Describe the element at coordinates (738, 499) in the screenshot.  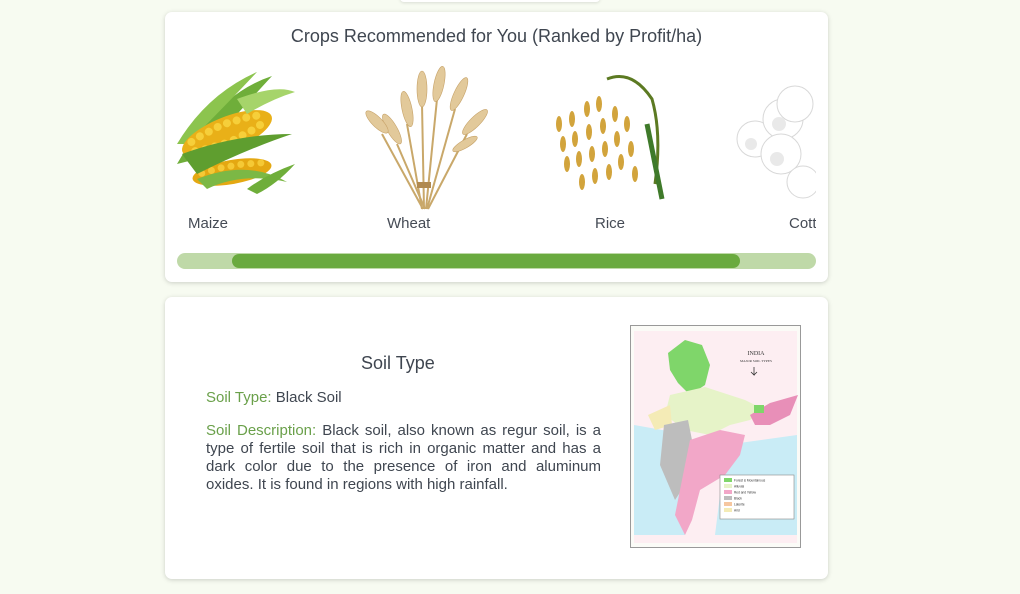
I see `map-legend-black: Black` at that location.